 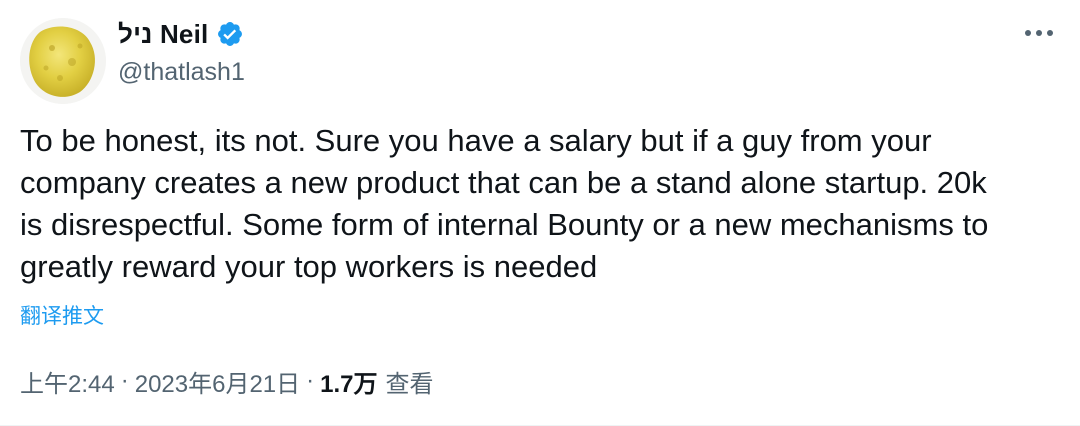 What do you see at coordinates (217, 381) in the screenshot?
I see `tweet-date: 2023年6月21日` at bounding box center [217, 381].